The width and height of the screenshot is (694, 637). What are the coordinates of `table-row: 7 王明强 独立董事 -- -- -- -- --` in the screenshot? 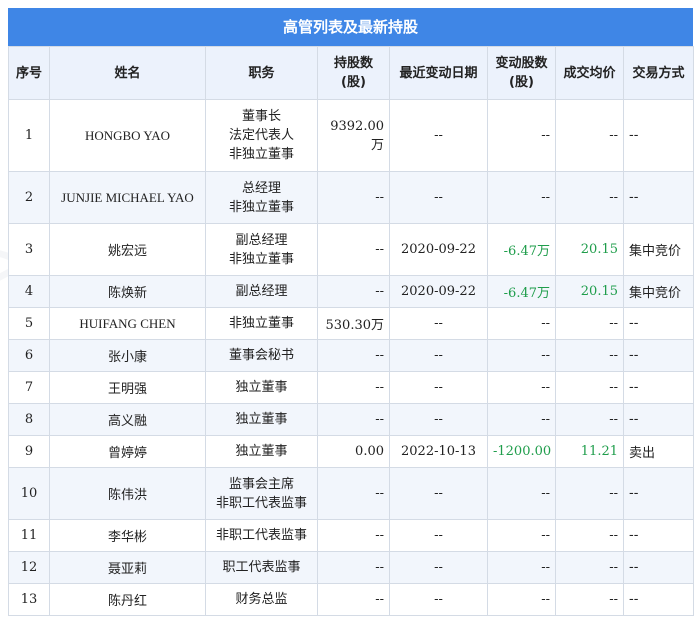 It's located at (351, 387).